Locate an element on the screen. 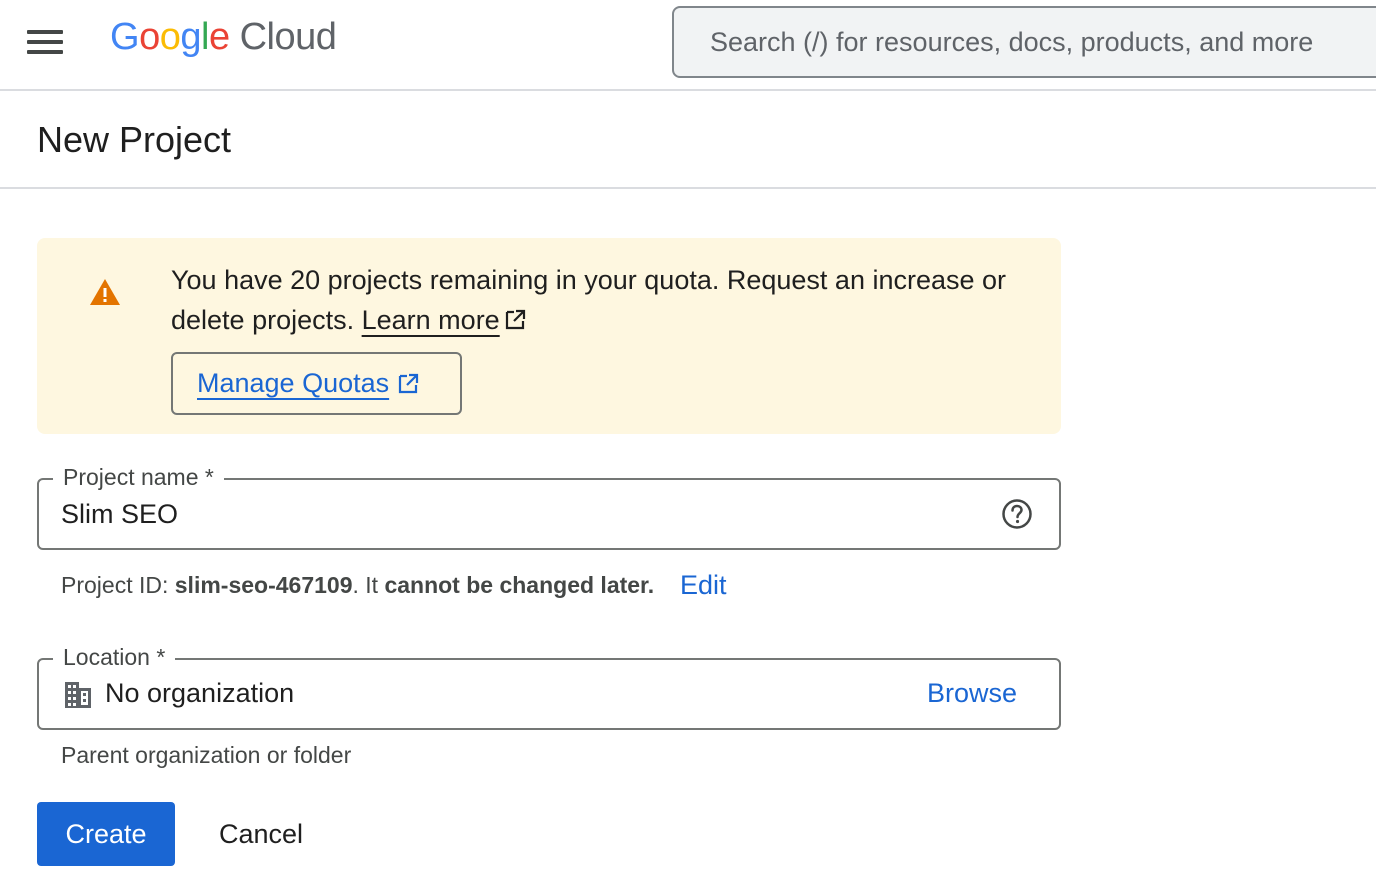 Image resolution: width=1376 pixels, height=894 pixels. page-title: New Project is located at coordinates (134, 139).